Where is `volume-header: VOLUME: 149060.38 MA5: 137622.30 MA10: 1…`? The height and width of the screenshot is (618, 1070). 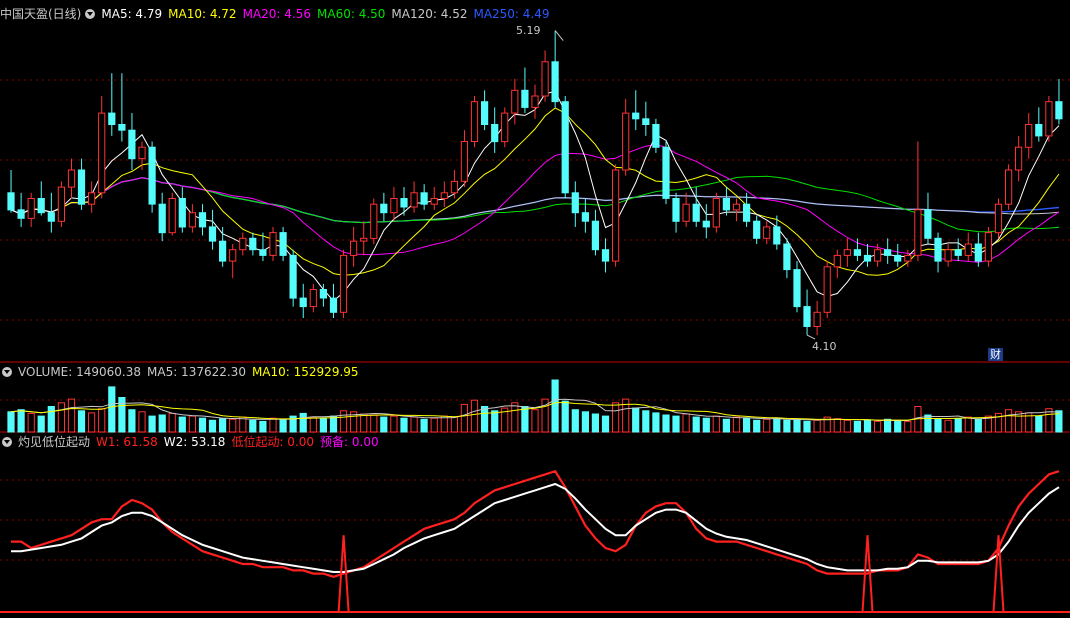
volume-header: VOLUME: 149060.38 MA5: 137622.30 MA10: 1… is located at coordinates (182, 372).